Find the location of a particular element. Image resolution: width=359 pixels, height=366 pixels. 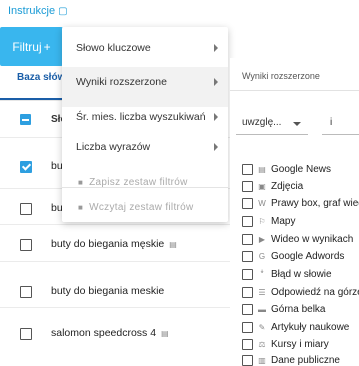

video-icon: ▶ is located at coordinates (262, 239).